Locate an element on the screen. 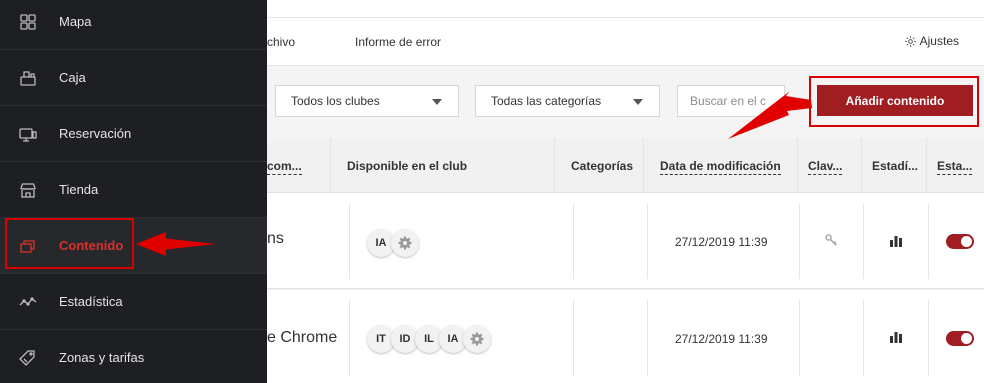  reservation-icon is located at coordinates (28, 134).